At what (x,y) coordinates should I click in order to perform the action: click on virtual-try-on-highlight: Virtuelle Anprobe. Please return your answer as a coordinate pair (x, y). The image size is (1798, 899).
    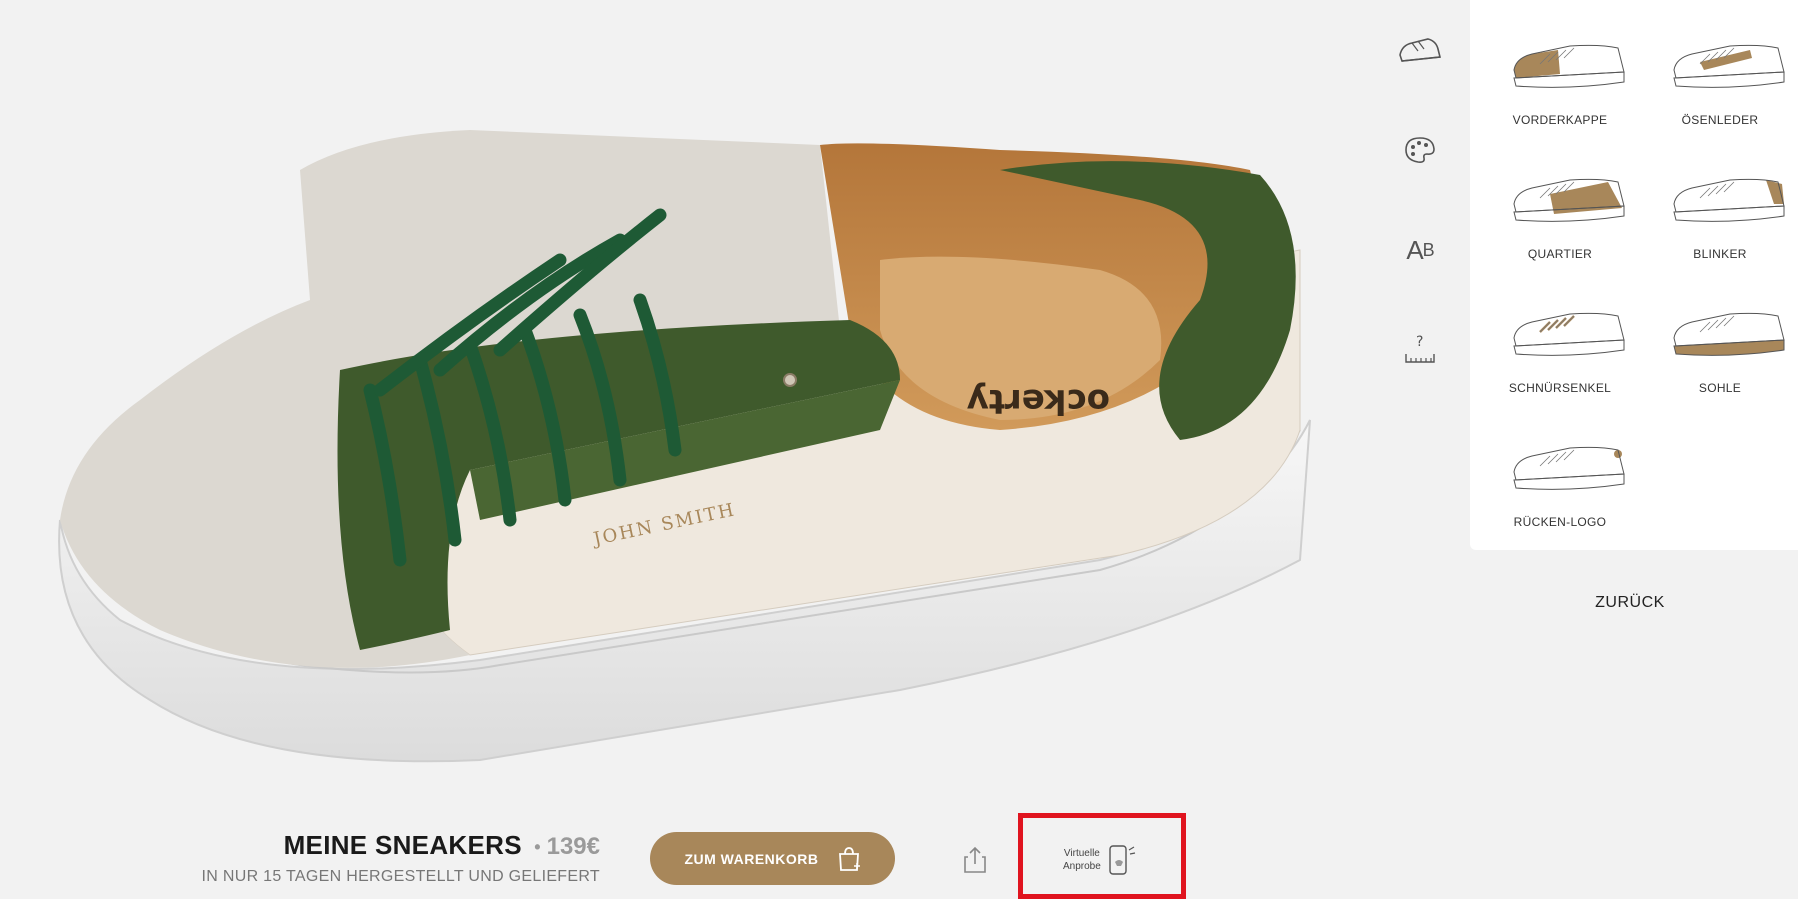
    Looking at the image, I should click on (1102, 856).